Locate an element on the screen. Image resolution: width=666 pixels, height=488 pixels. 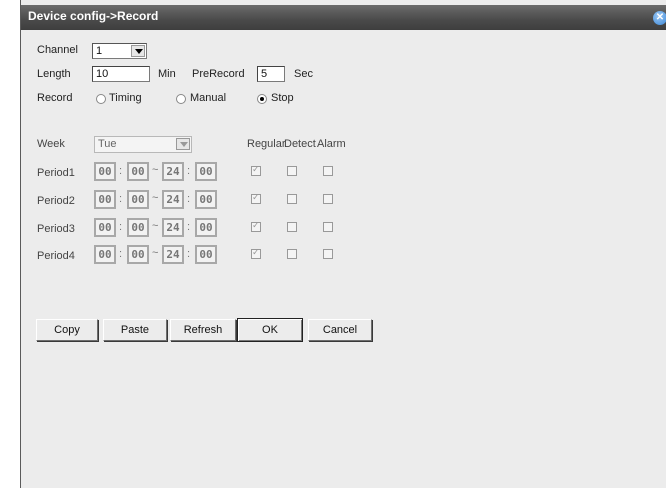
min-label: Min is located at coordinates (167, 74).